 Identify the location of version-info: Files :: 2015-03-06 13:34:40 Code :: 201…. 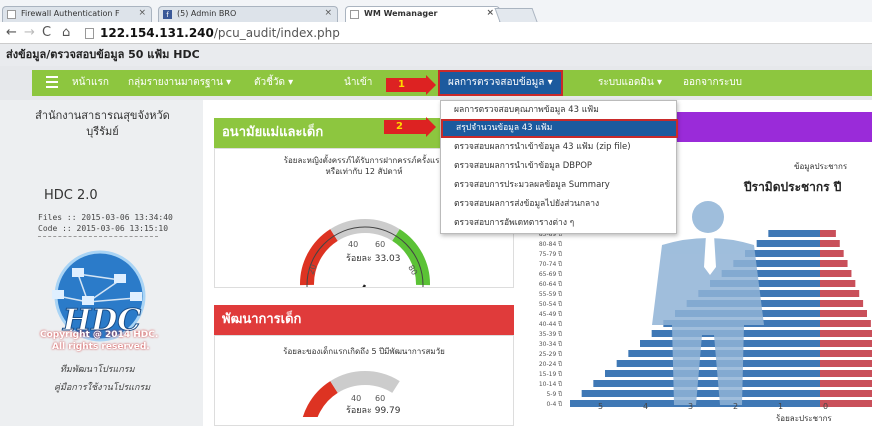
(105, 223).